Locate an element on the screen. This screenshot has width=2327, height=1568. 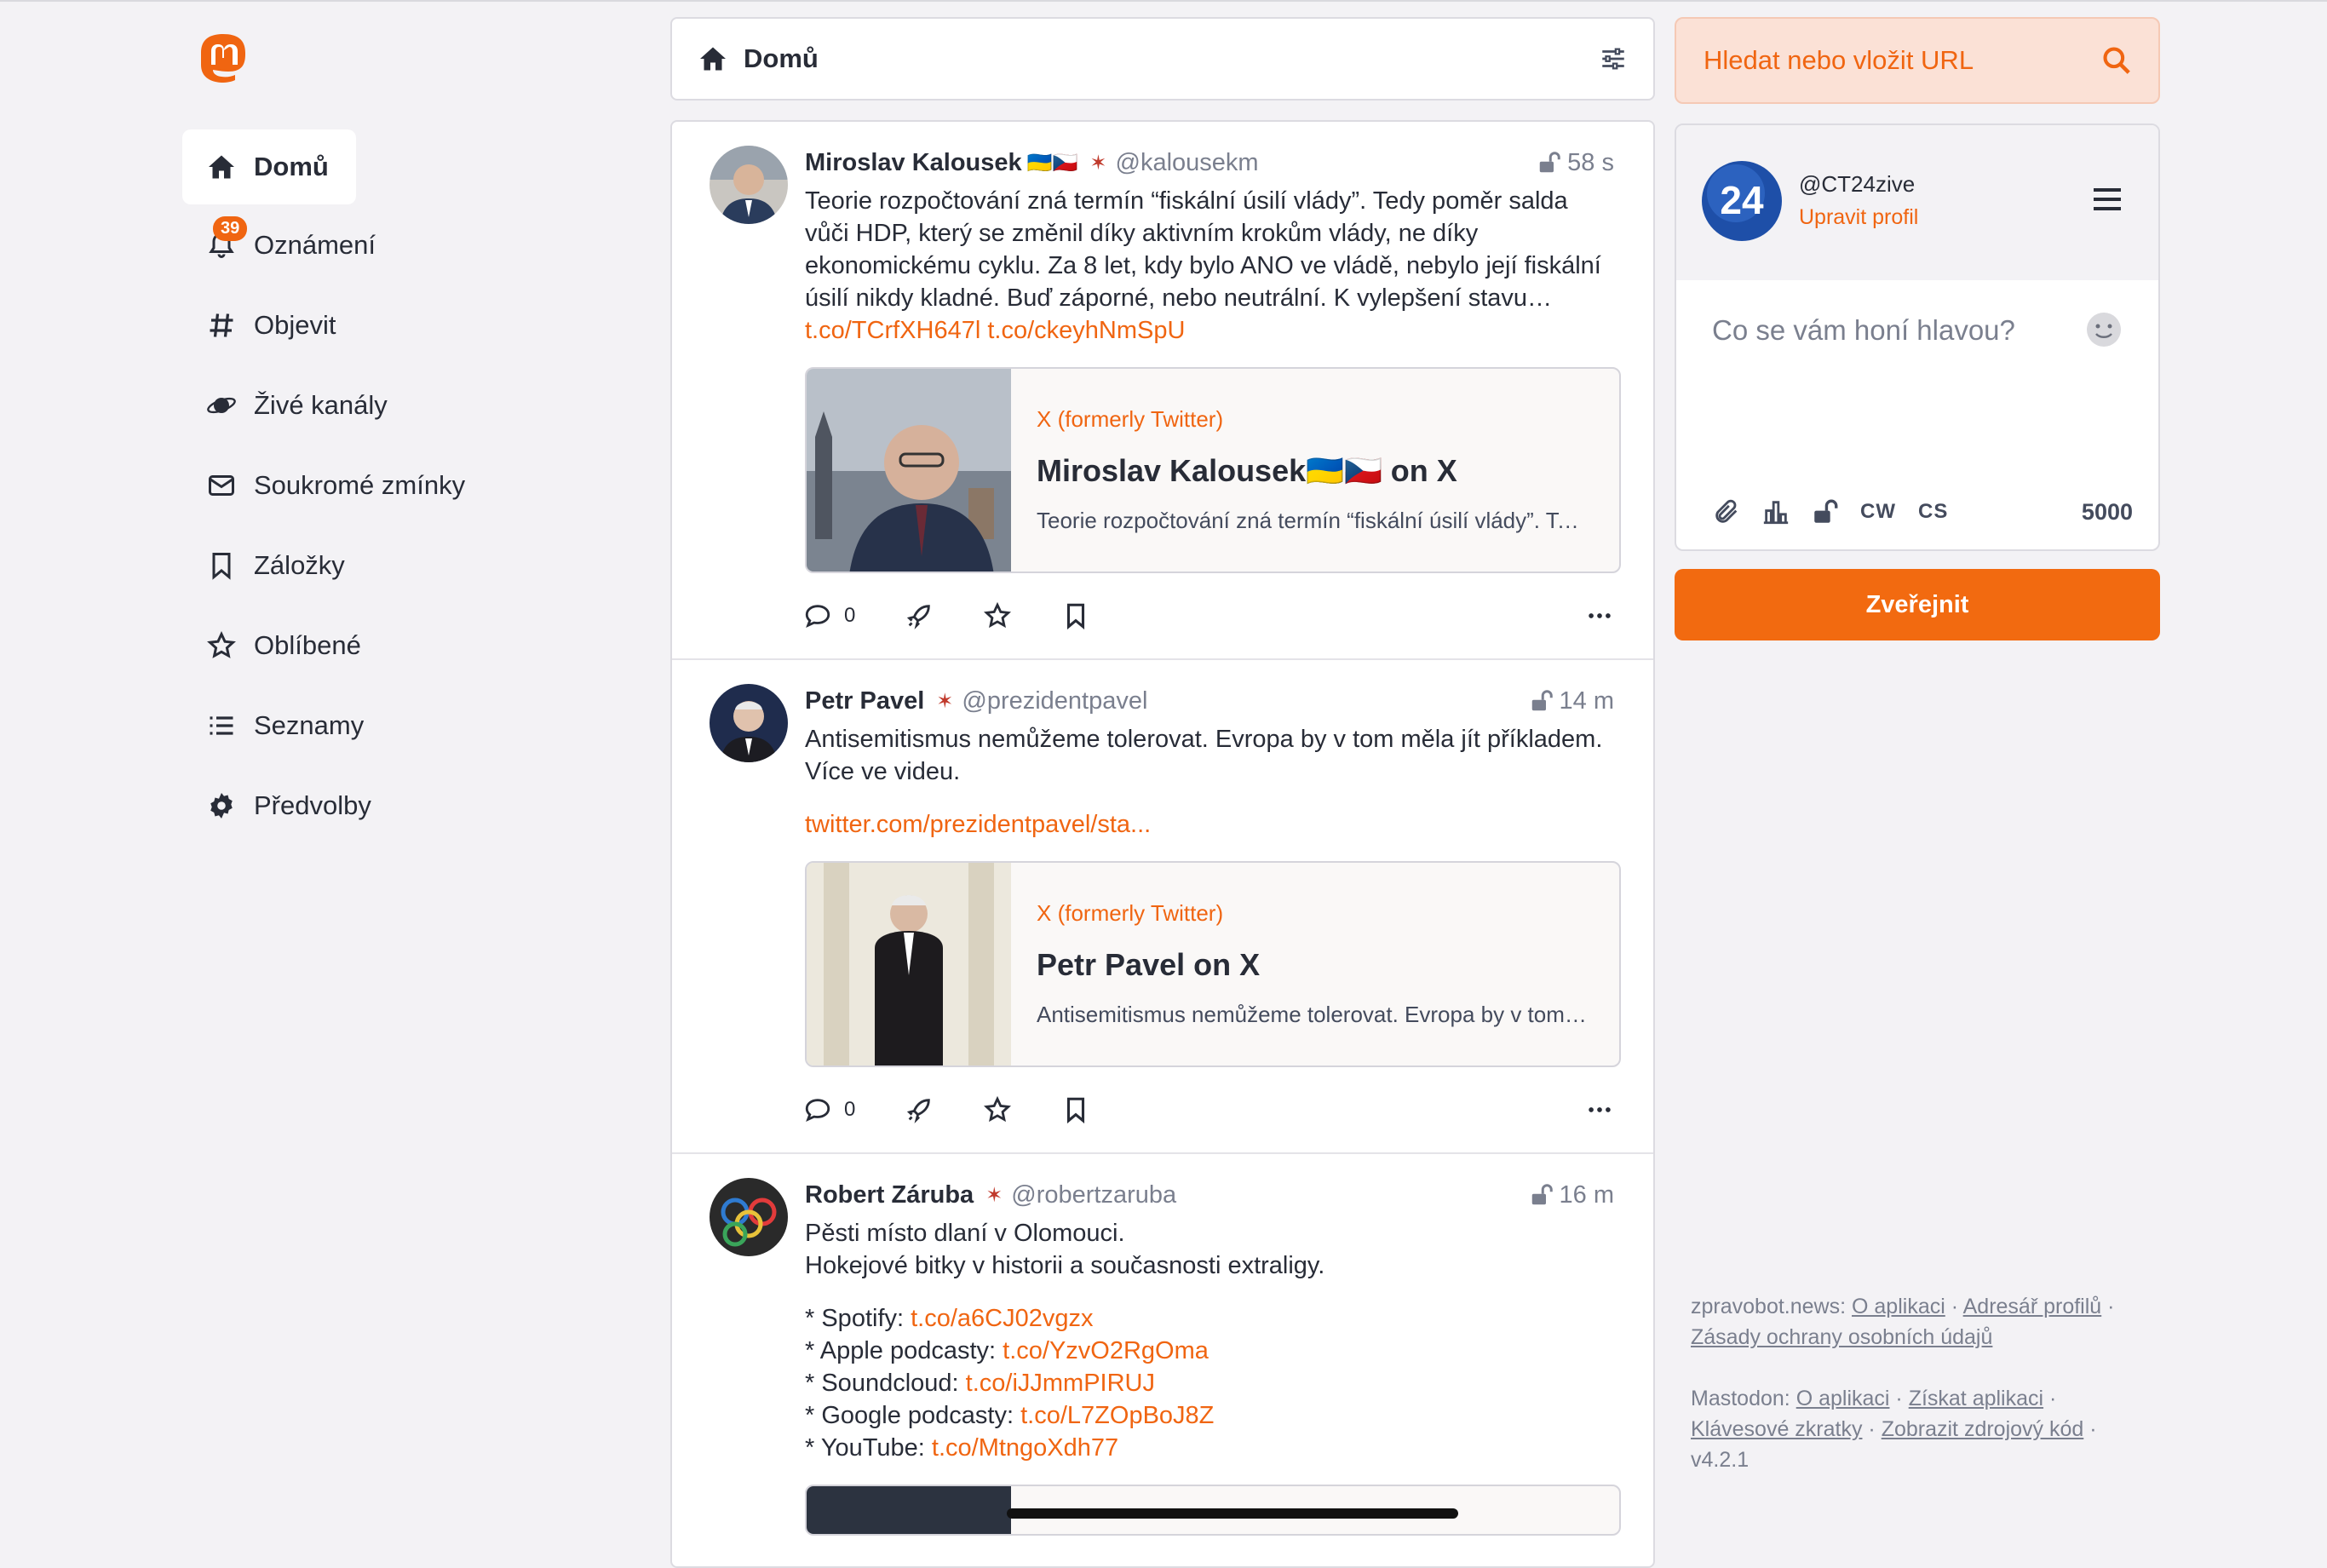
settings-sliders-icon is located at coordinates (1613, 58).